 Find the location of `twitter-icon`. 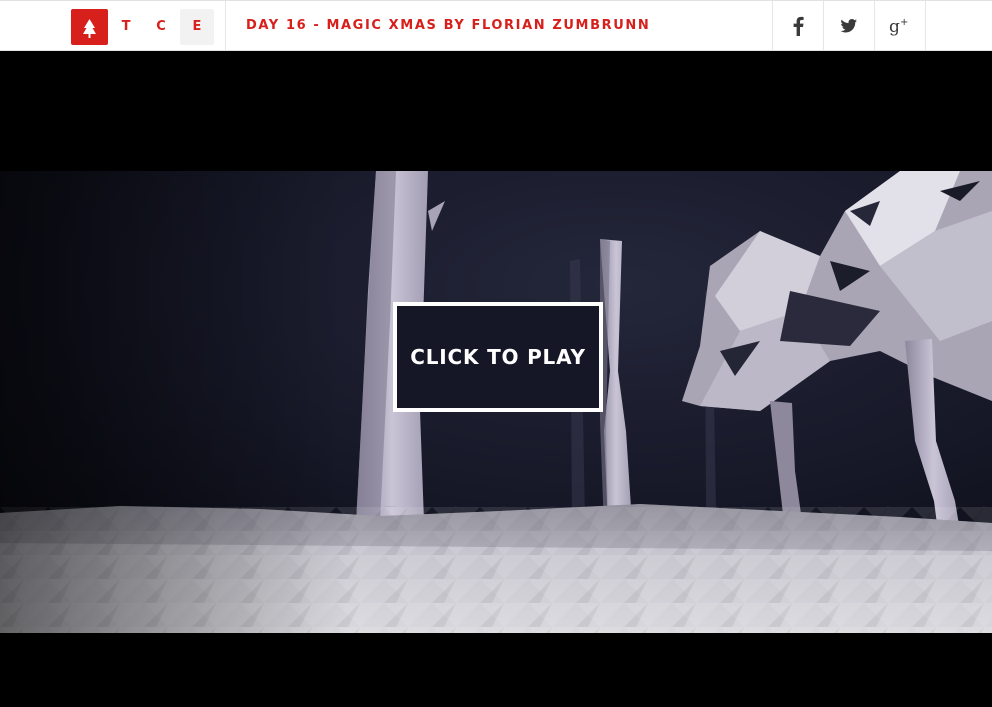

twitter-icon is located at coordinates (849, 26).